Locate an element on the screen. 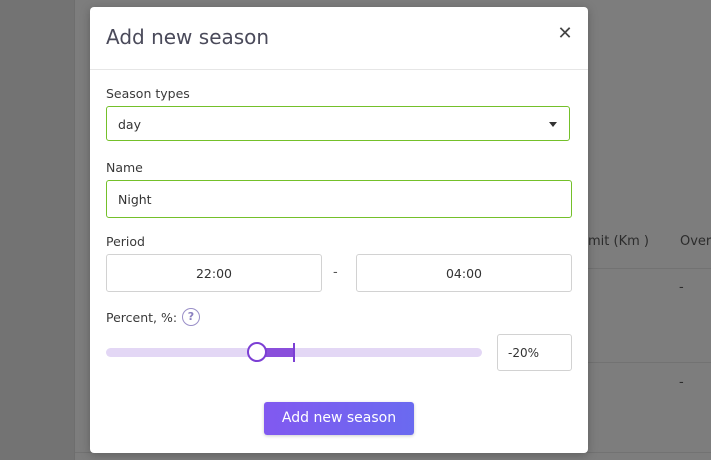 This screenshot has height=460, width=711. name-input is located at coordinates (339, 199).